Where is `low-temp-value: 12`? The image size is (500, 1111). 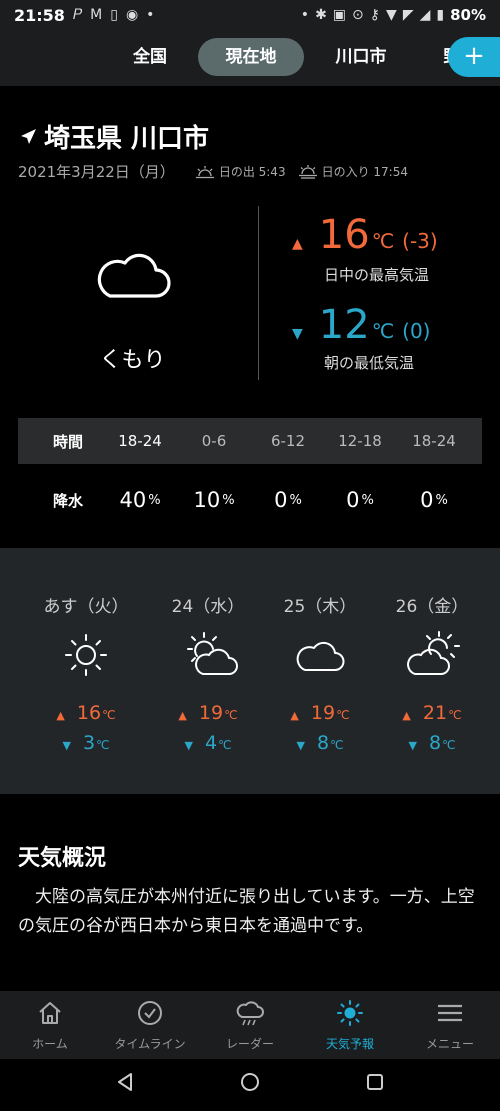
low-temp-value: 12 is located at coordinates (344, 325).